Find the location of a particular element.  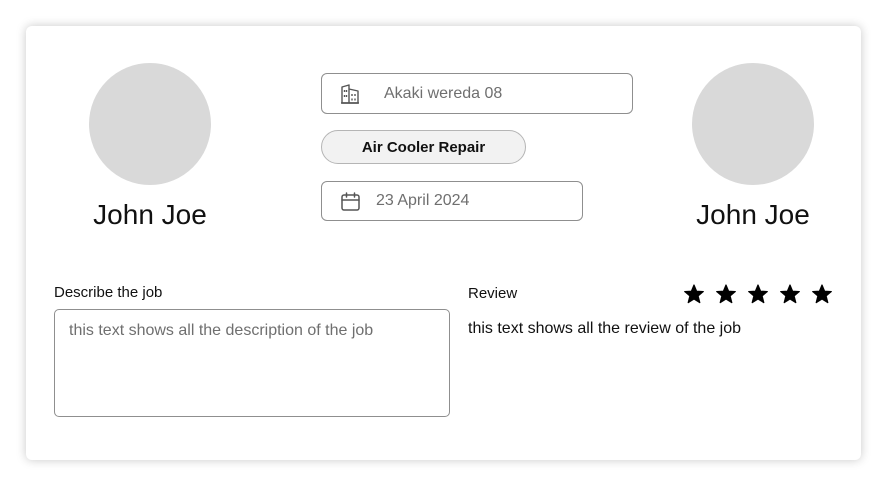

rating-stars is located at coordinates (758, 294).